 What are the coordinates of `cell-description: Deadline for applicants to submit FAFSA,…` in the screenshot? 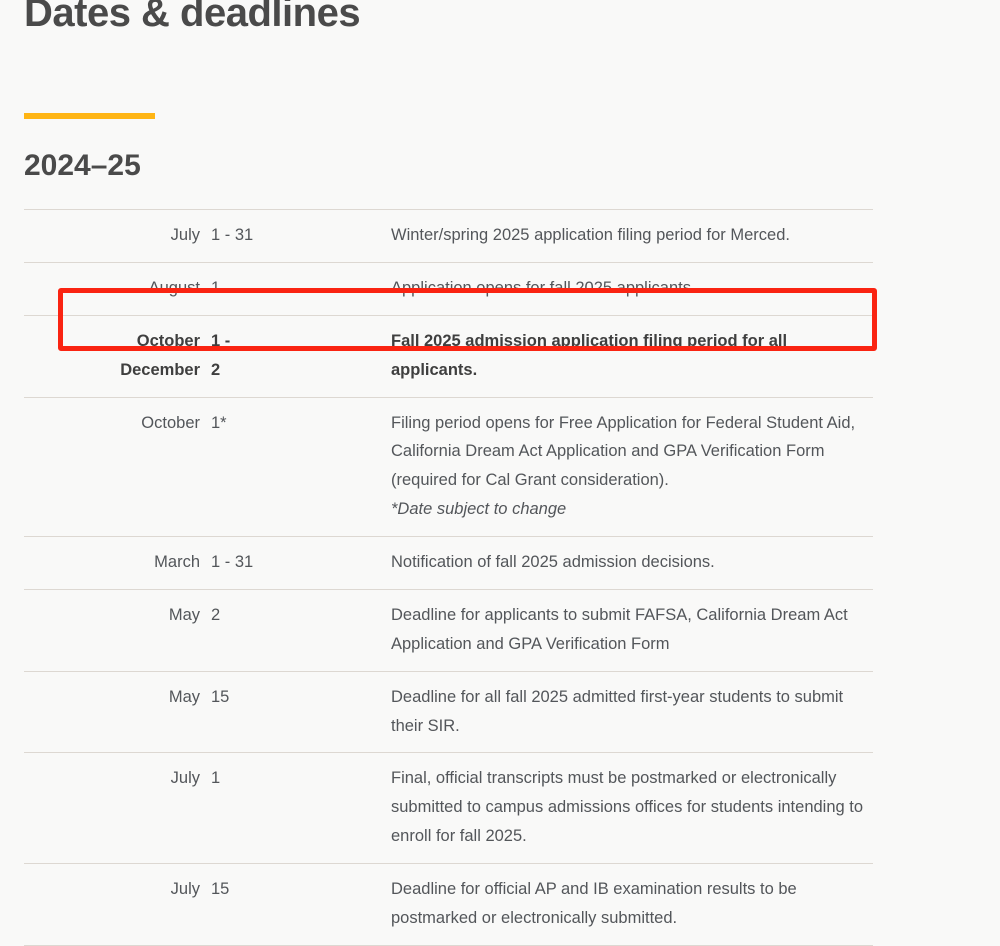 It's located at (632, 630).